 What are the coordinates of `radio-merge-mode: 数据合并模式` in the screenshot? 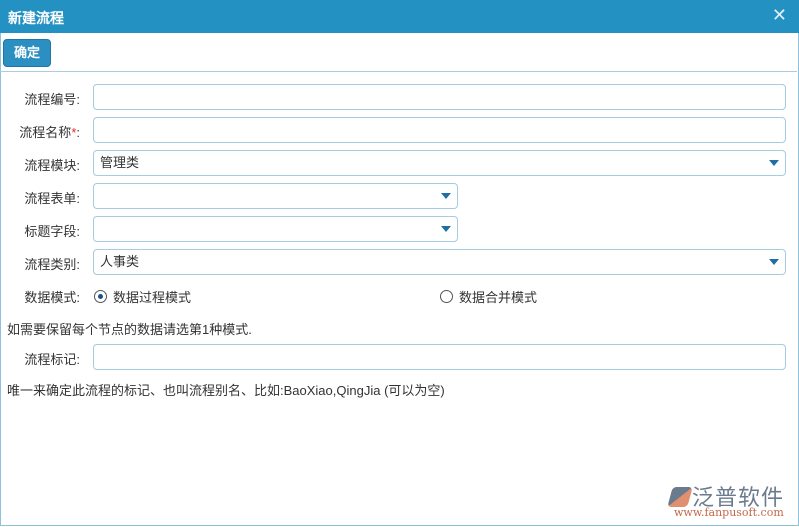 It's located at (488, 296).